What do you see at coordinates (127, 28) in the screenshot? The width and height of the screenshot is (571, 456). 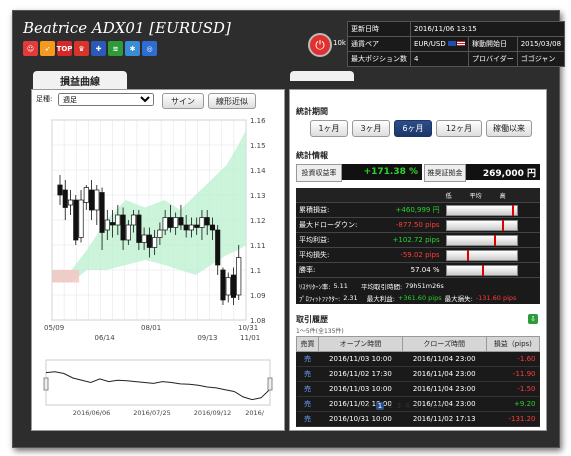 I see `window-title: Beatrice ADX01 [EURUSD]` at bounding box center [127, 28].